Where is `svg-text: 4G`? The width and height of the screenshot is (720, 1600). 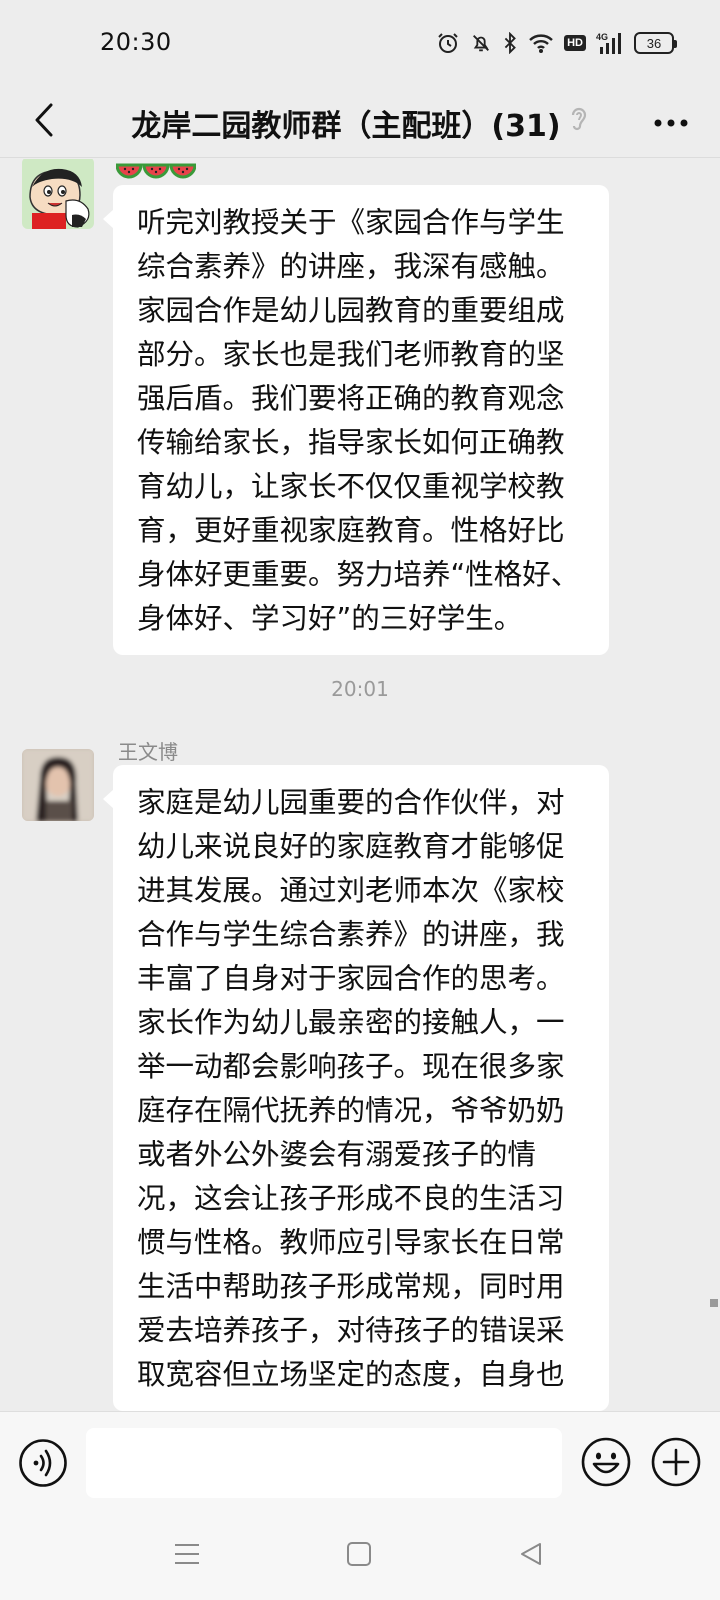
svg-text: 4G is located at coordinates (602, 37).